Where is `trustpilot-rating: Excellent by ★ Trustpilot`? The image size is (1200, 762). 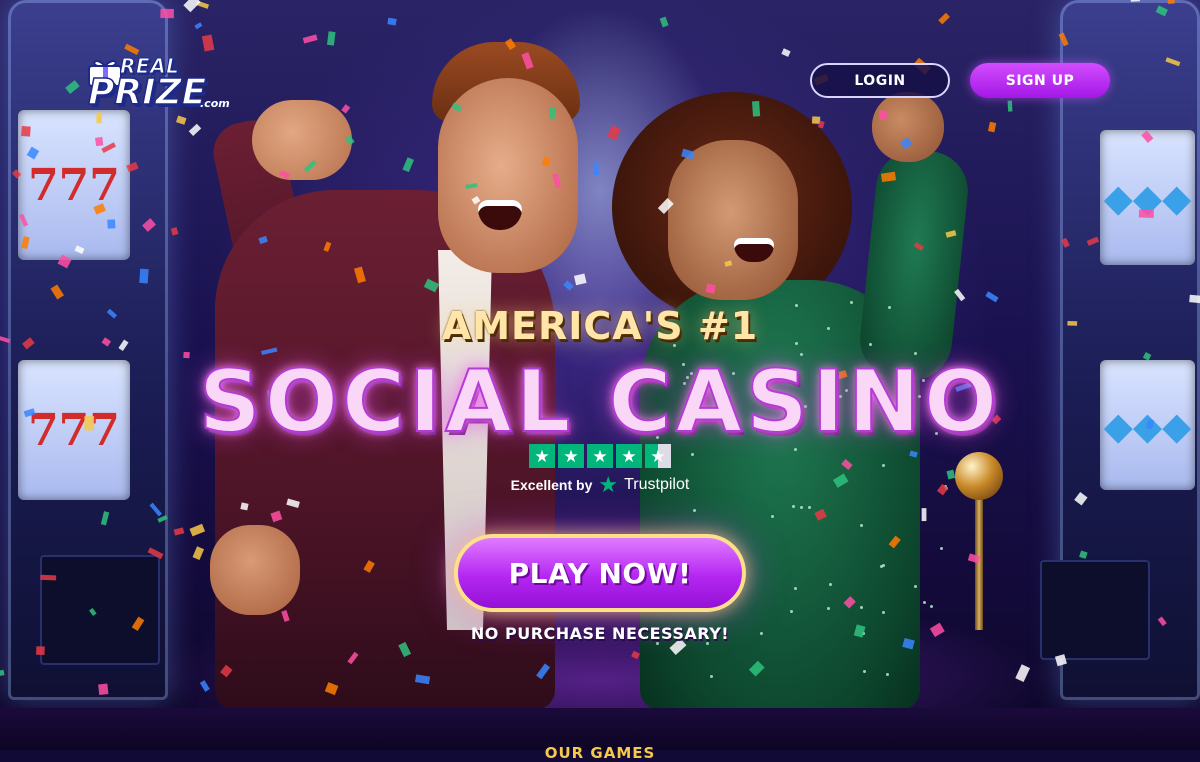
trustpilot-rating: Excellent by ★ Trustpilot is located at coordinates (600, 485).